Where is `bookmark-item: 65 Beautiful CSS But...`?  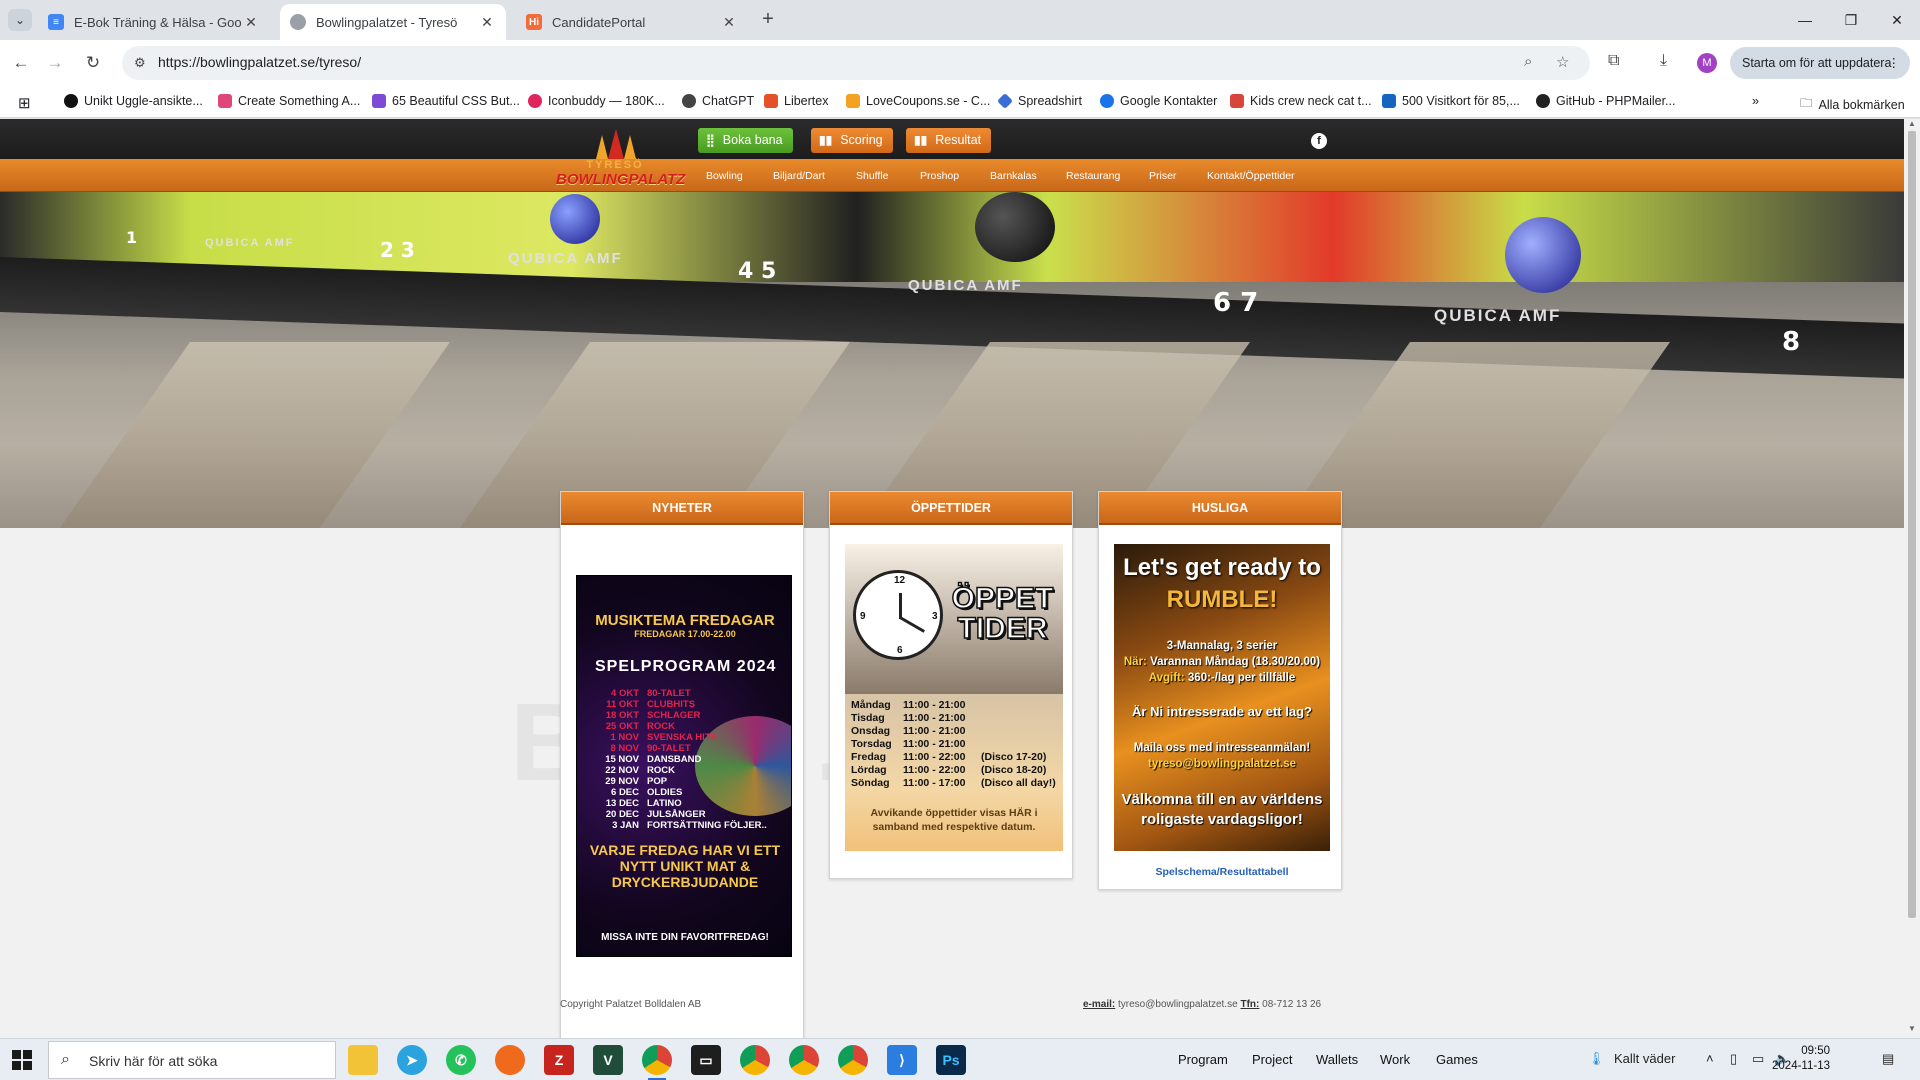
bookmark-item: 65 Beautiful CSS But... is located at coordinates (446, 101).